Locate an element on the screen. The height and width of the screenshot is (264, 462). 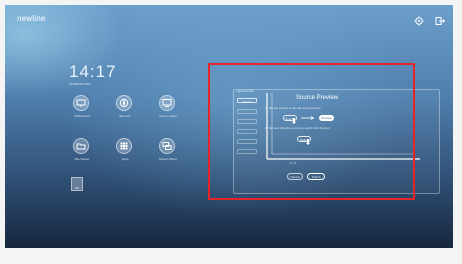
app-screen-share: Screen share is located at coordinates (168, 112).